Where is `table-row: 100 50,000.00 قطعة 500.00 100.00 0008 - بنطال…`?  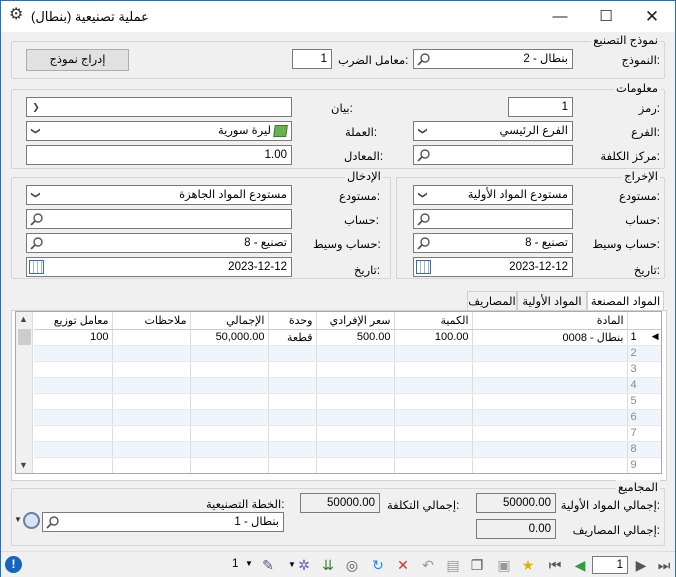
table-row: 100 50,000.00 قطعة 500.00 100.00 0008 - بنطال… is located at coordinates (347, 337).